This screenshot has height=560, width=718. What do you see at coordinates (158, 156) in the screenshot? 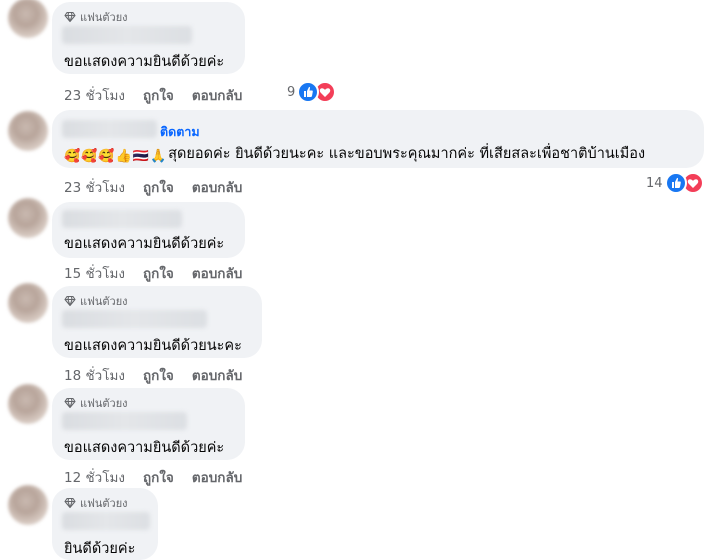
I see `folded-hands-emoji: 🙏` at bounding box center [158, 156].